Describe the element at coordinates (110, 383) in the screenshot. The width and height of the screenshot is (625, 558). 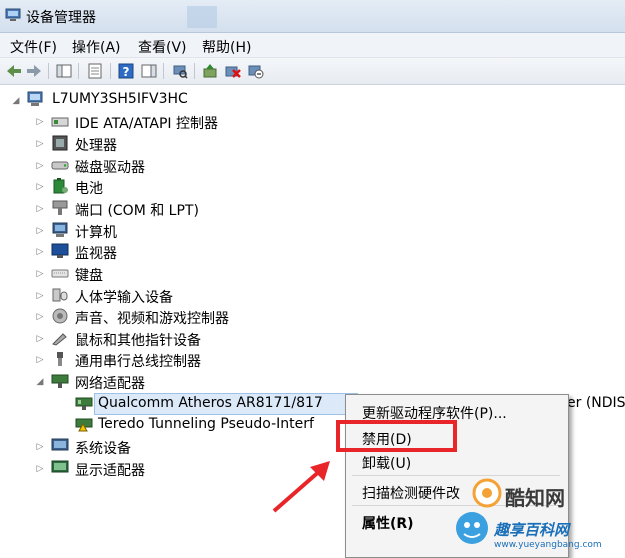
I see `tree-item-network: 网络适配器` at that location.